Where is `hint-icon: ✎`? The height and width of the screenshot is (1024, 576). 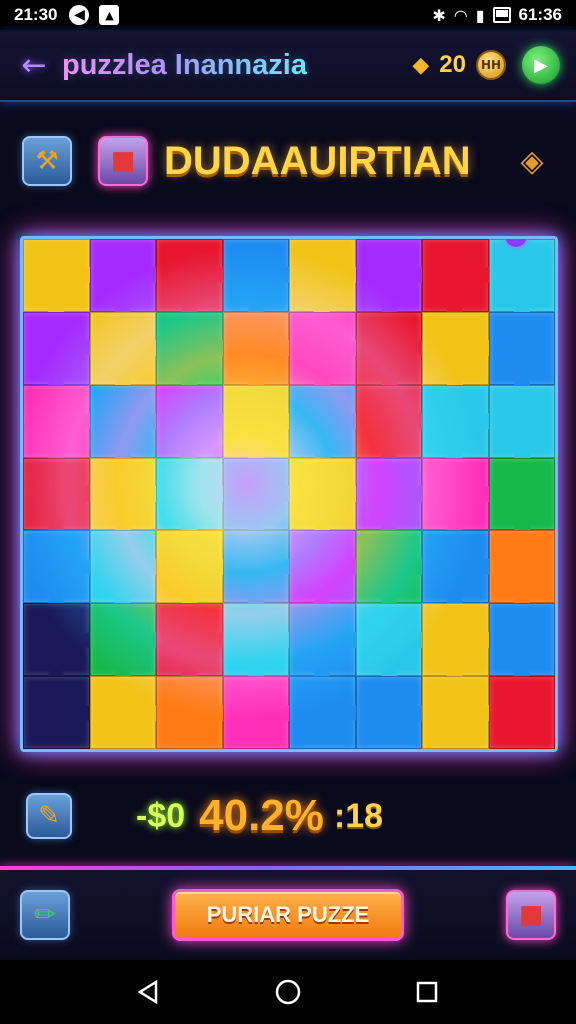 hint-icon: ✎ is located at coordinates (49, 816).